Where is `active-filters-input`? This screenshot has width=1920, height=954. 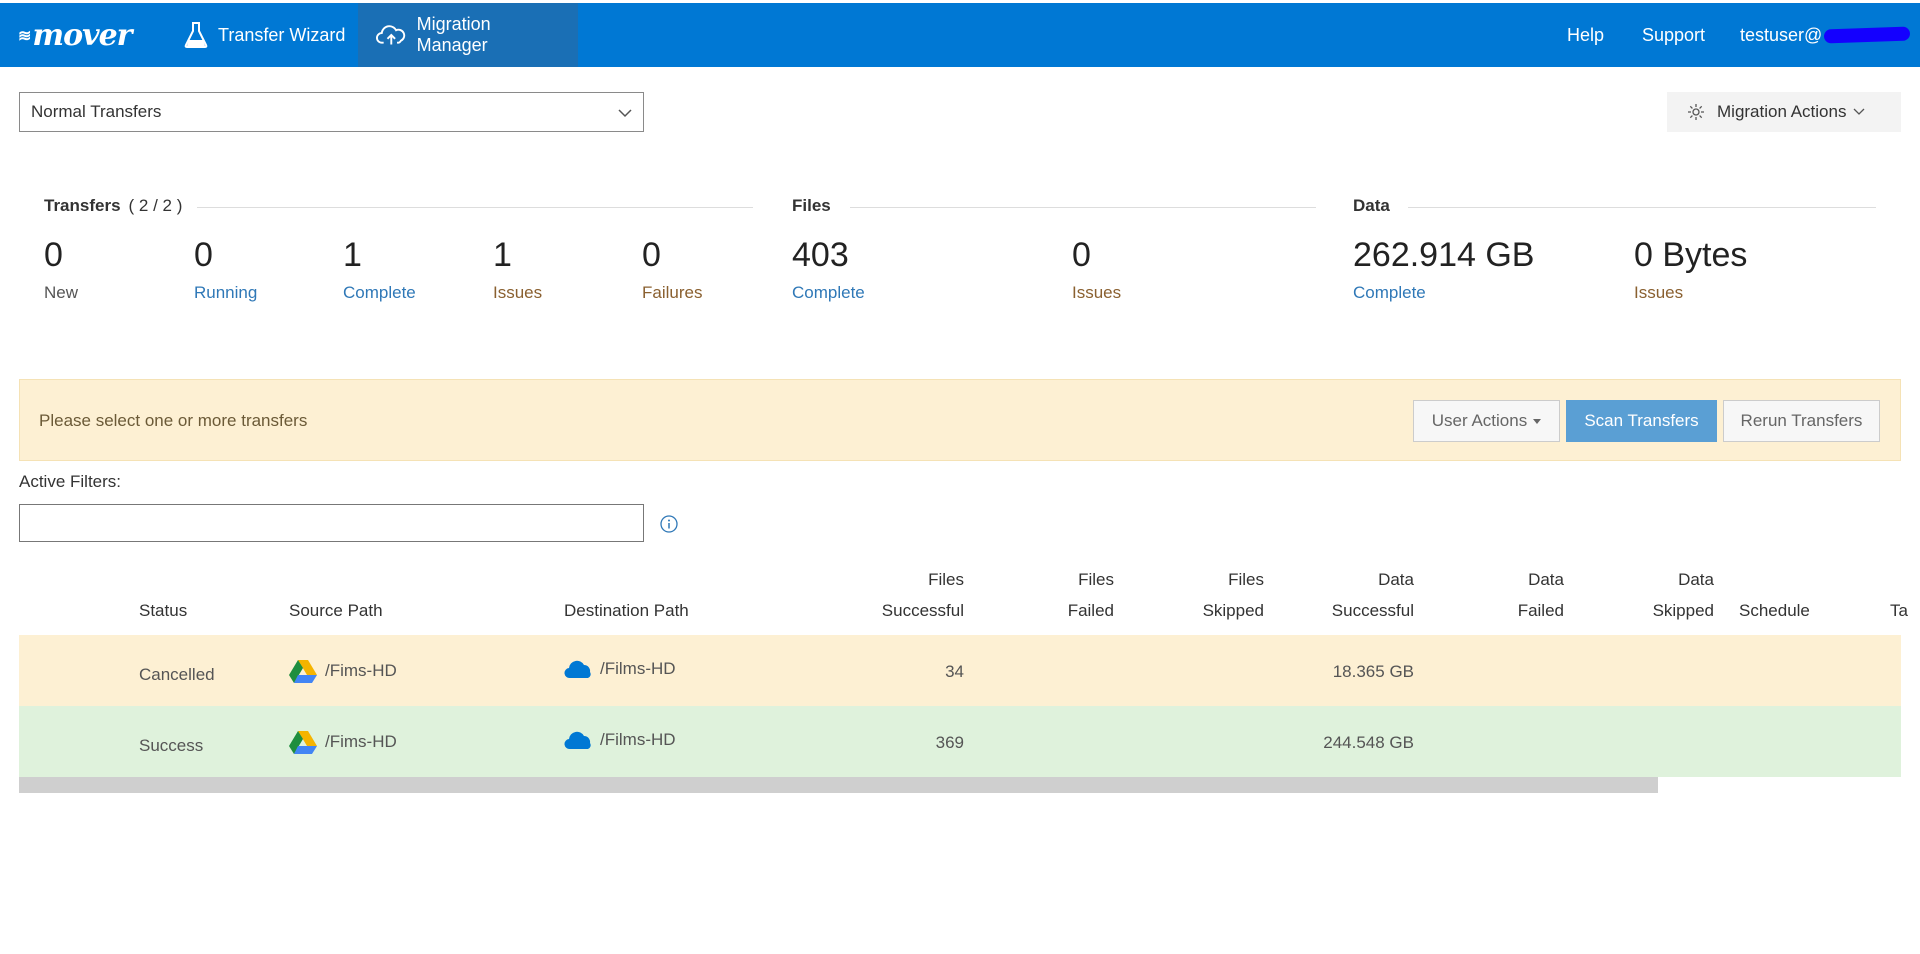 active-filters-input is located at coordinates (331, 523).